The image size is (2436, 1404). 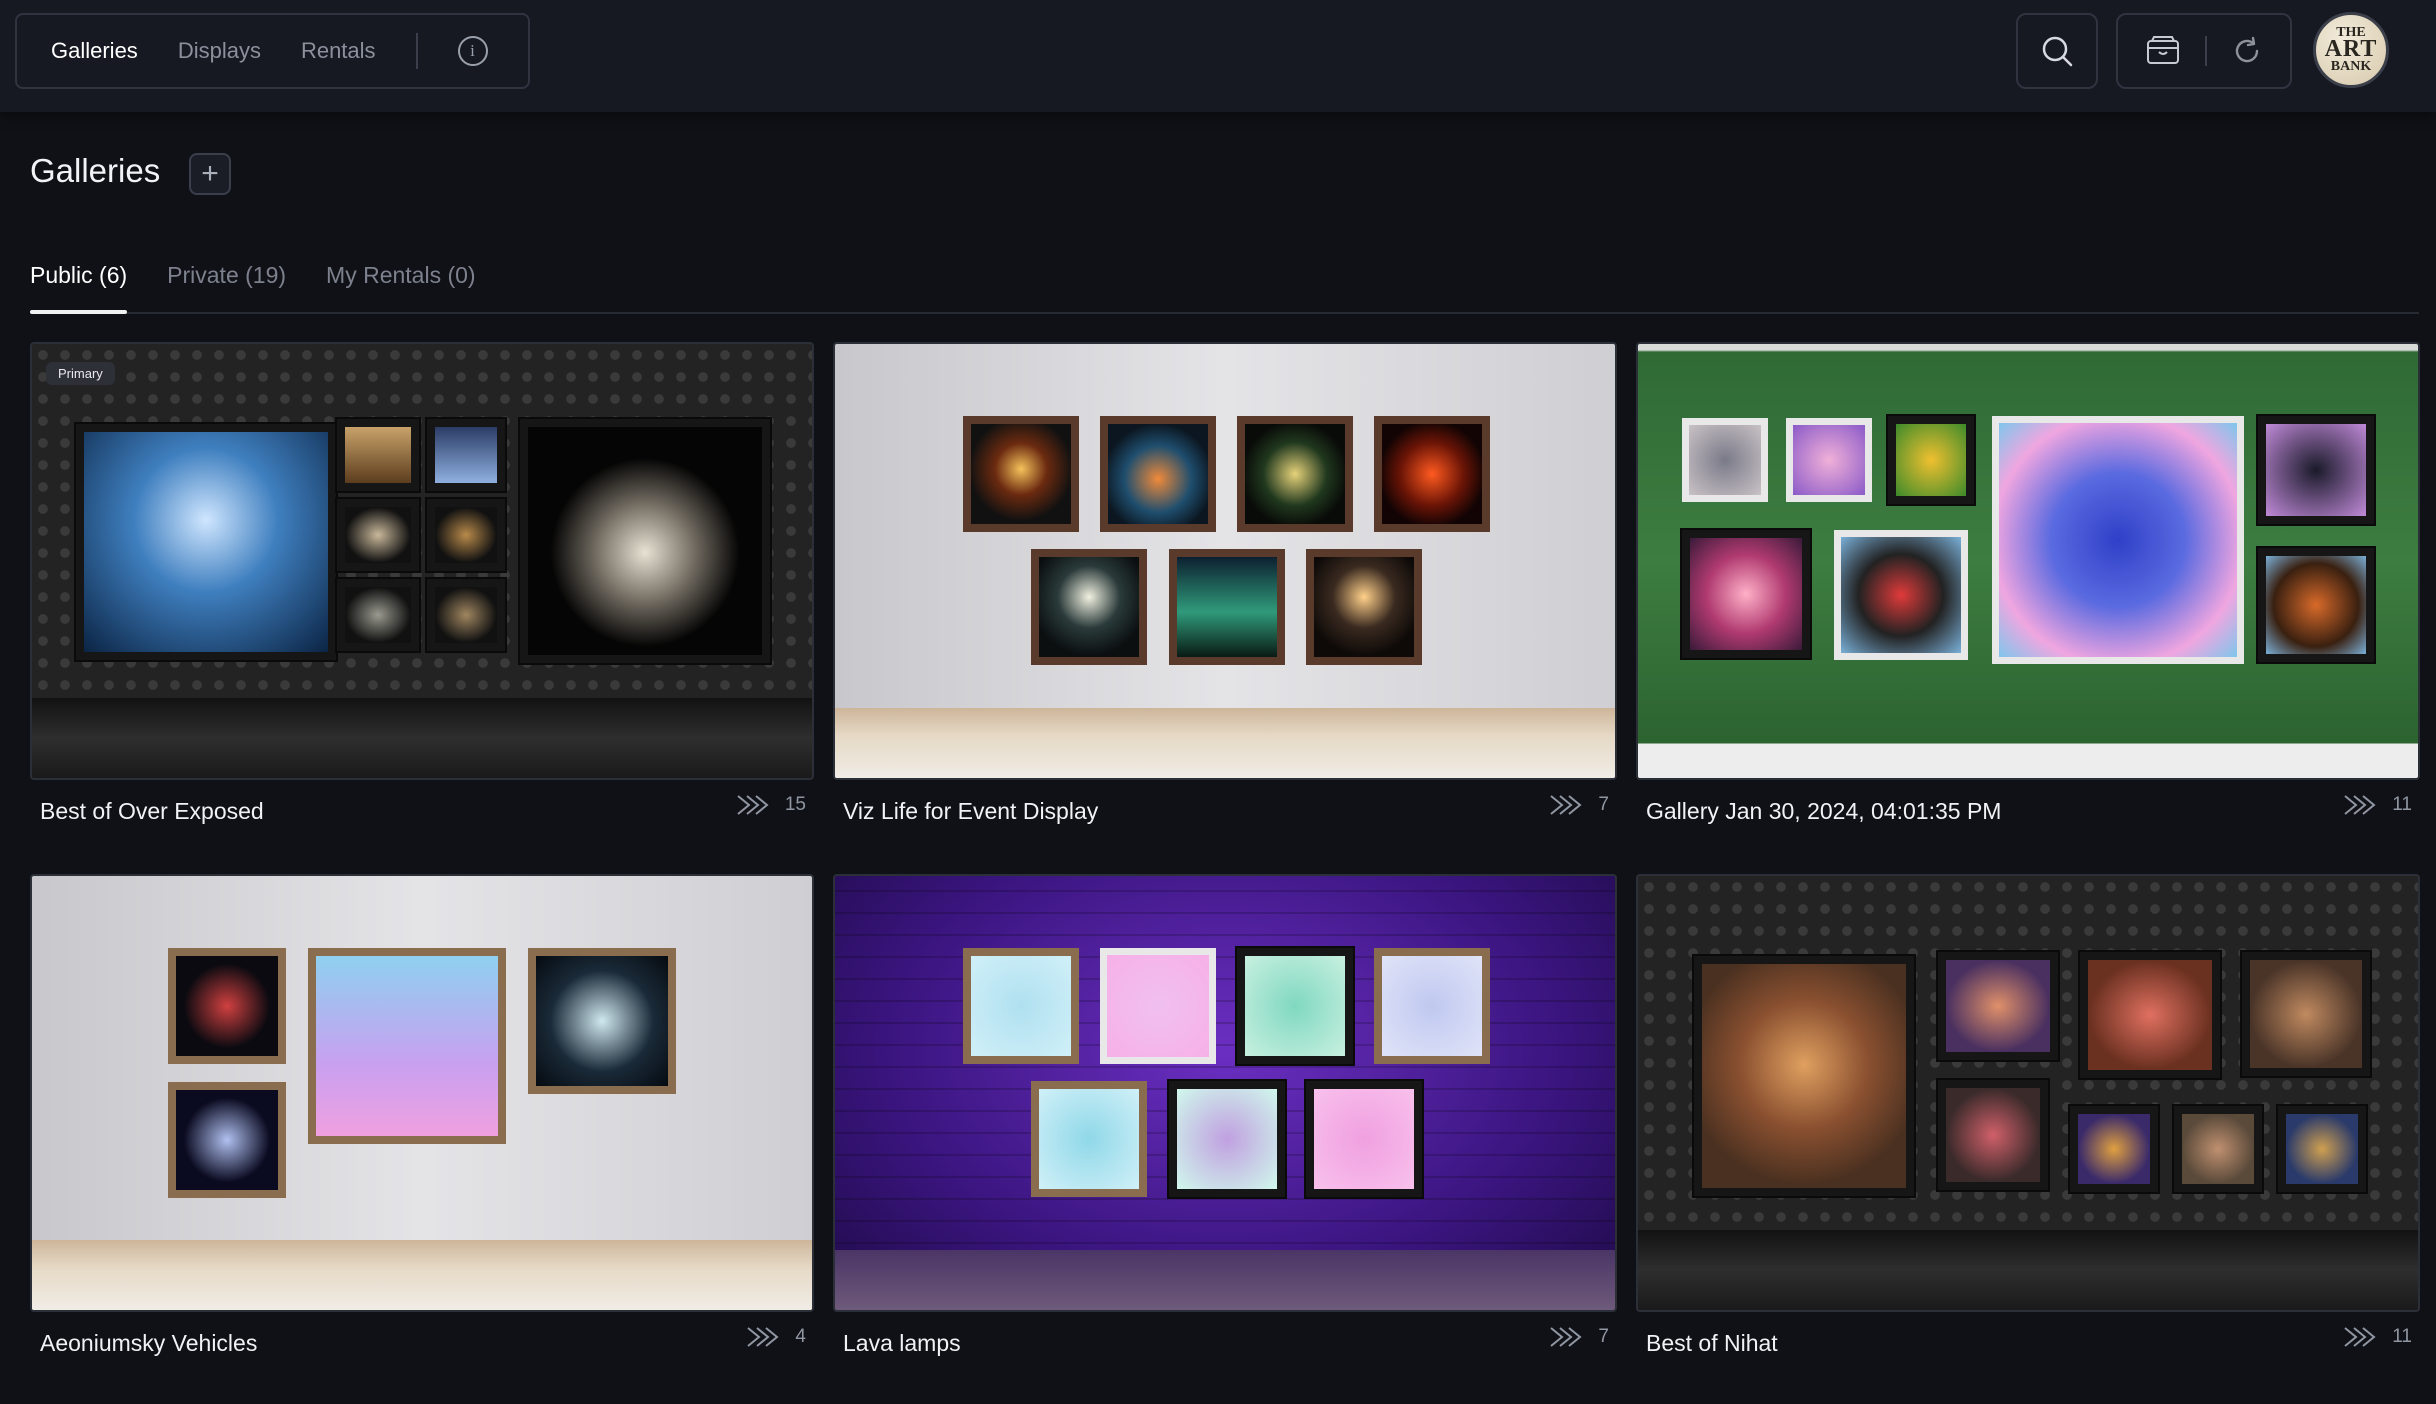 I want to click on gallery-title: Lava lamps, so click(x=902, y=1343).